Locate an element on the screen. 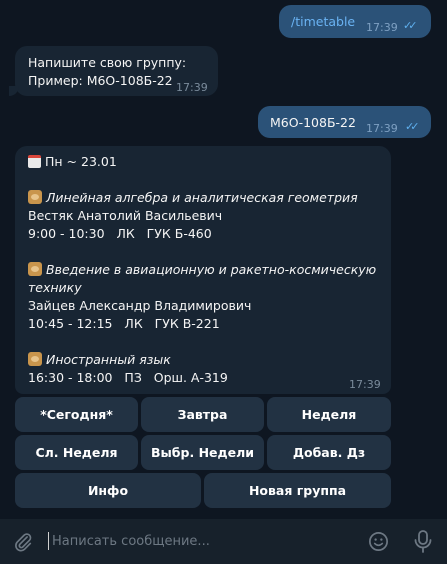 Image resolution: width=447 pixels, height=564 pixels. command-link: /timetable is located at coordinates (323, 22).